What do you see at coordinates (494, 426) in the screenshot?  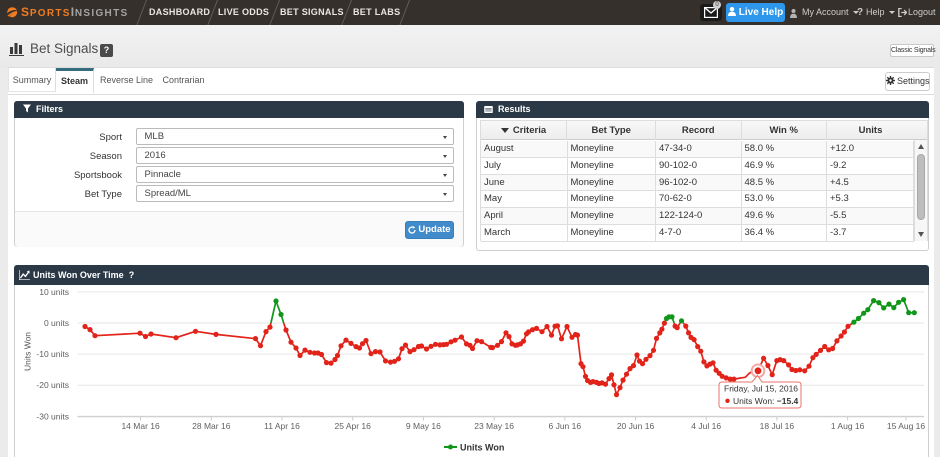 I see `svg-text: 23 May 16` at bounding box center [494, 426].